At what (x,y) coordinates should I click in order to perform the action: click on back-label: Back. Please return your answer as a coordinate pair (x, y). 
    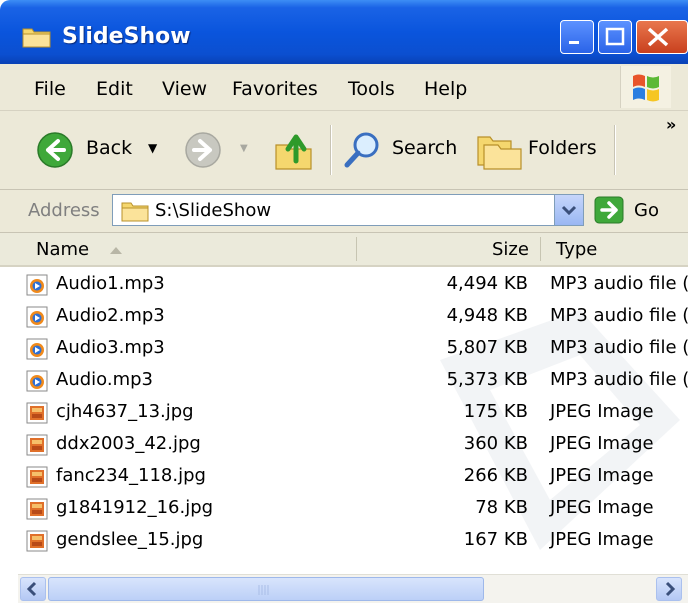
    Looking at the image, I should click on (109, 148).